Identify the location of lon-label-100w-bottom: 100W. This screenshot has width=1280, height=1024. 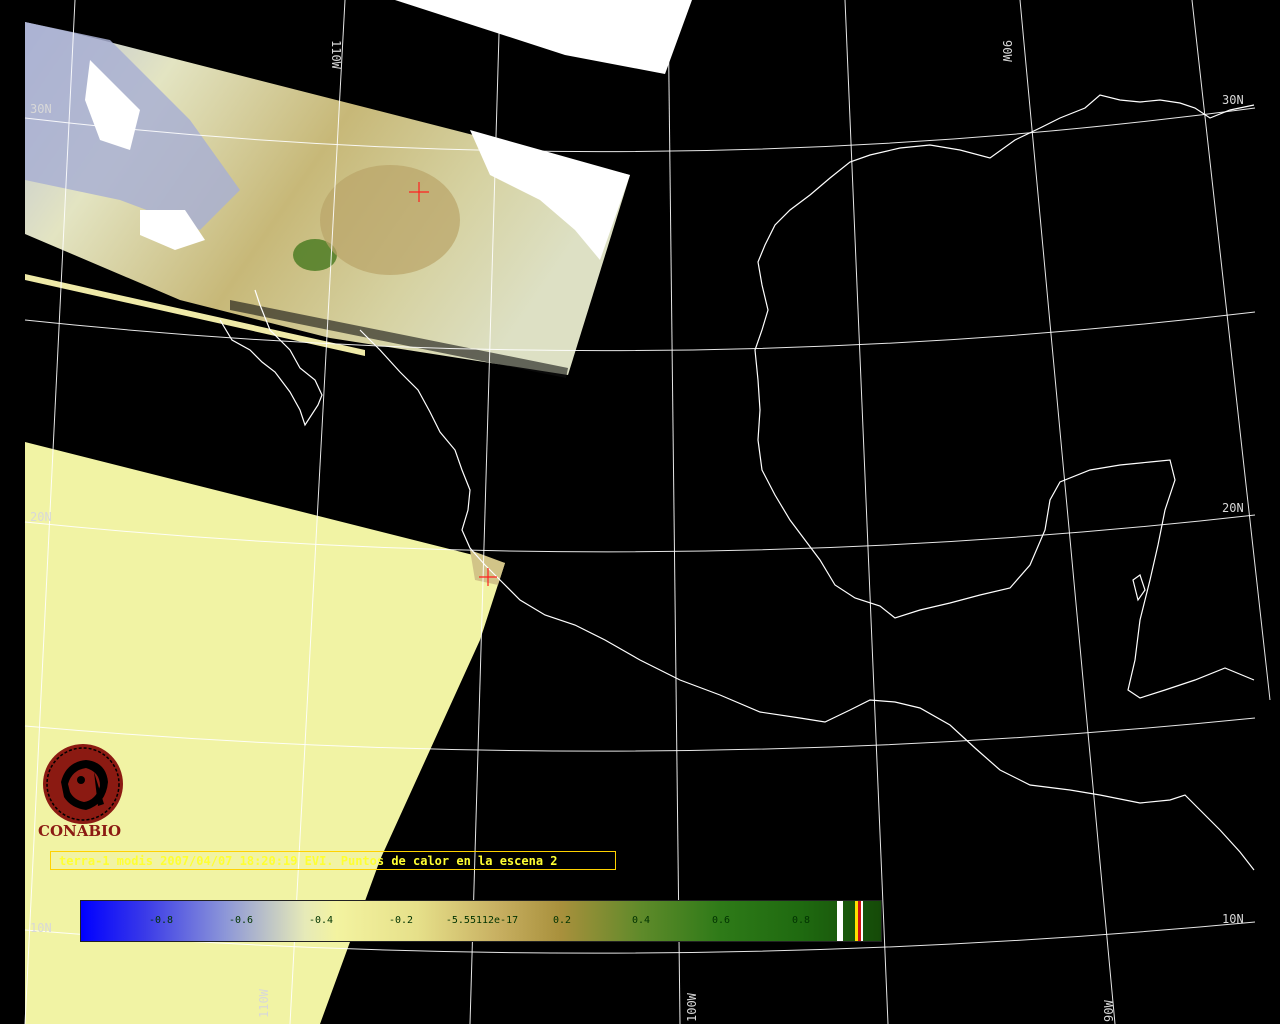
(692, 1007).